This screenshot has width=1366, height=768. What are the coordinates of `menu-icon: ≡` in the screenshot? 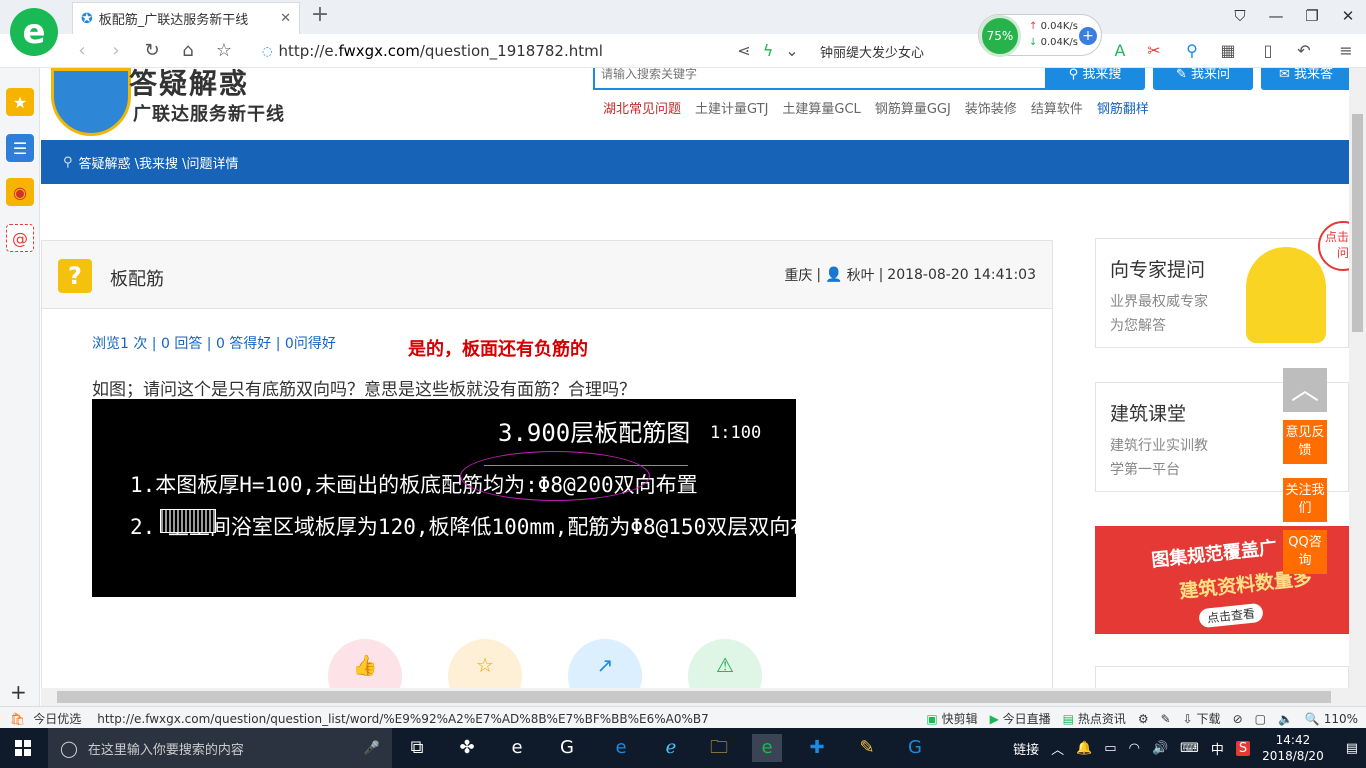 It's located at (1346, 51).